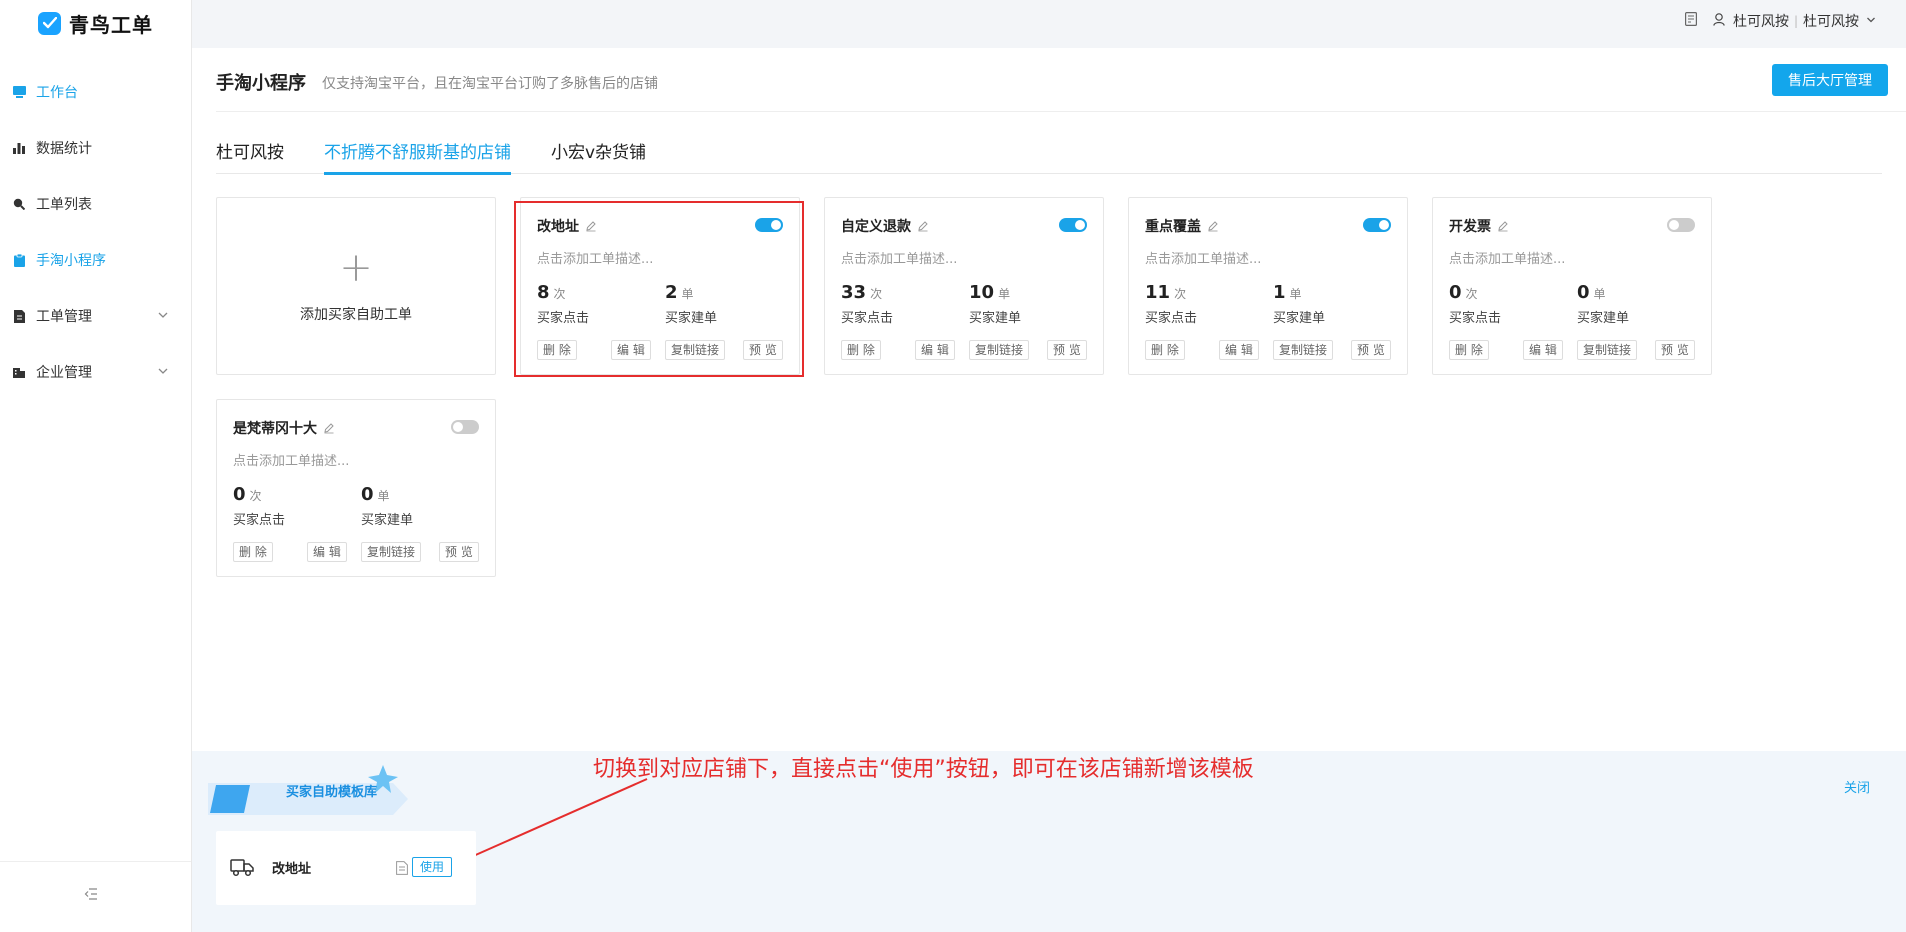 This screenshot has width=1906, height=932. What do you see at coordinates (19, 92) in the screenshot?
I see `monitor-icon` at bounding box center [19, 92].